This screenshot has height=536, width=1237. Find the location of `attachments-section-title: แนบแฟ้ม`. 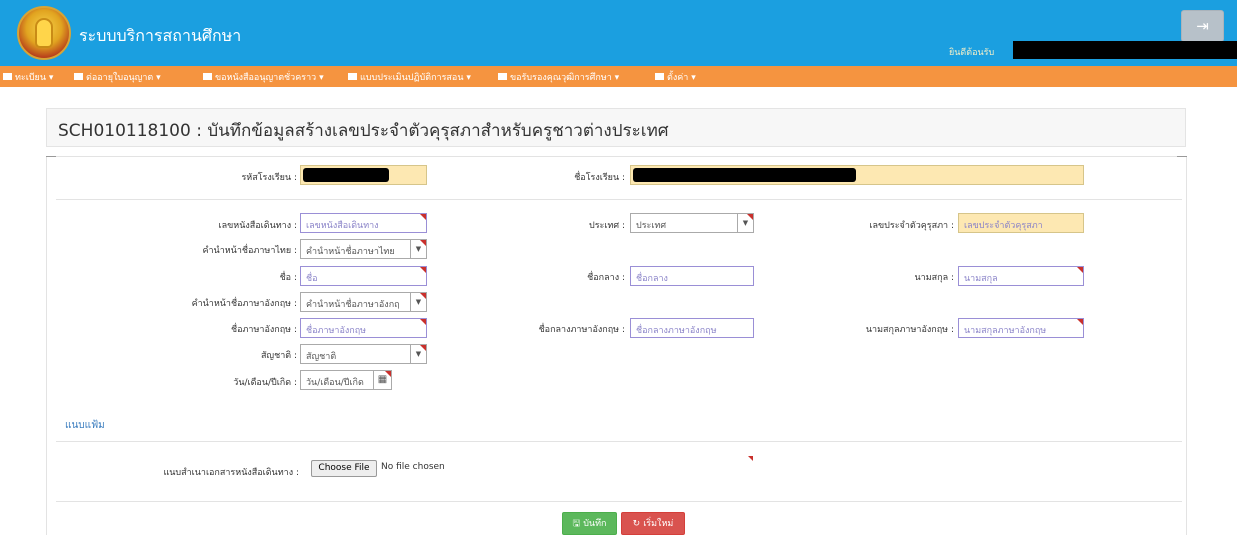

attachments-section-title: แนบแฟ้ม is located at coordinates (85, 425).